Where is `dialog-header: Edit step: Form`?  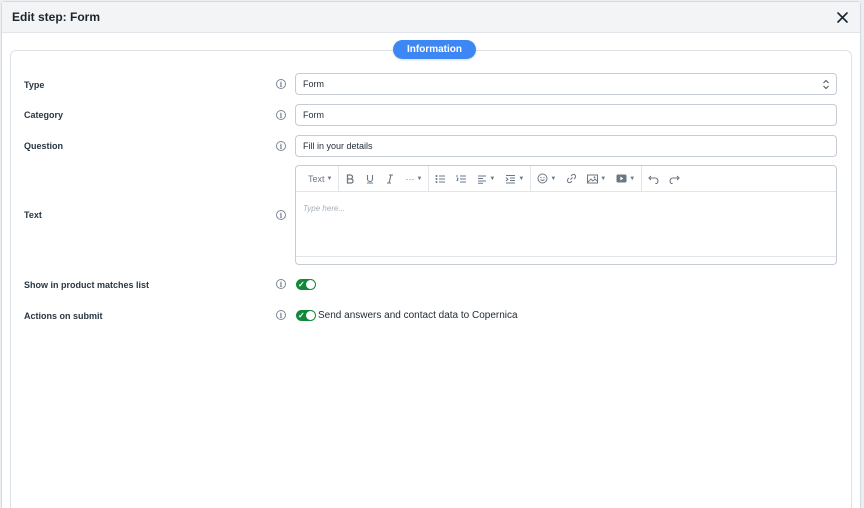 dialog-header: Edit step: Form is located at coordinates (431, 17).